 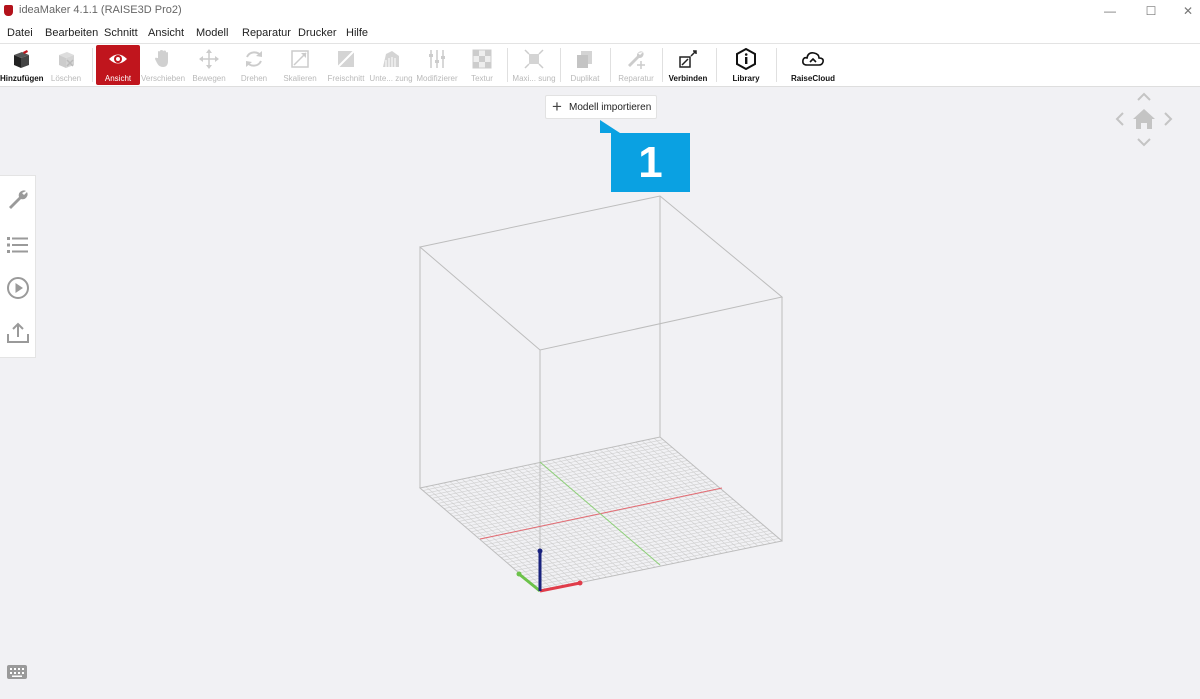 I want to click on upload-icon, so click(x=18, y=332).